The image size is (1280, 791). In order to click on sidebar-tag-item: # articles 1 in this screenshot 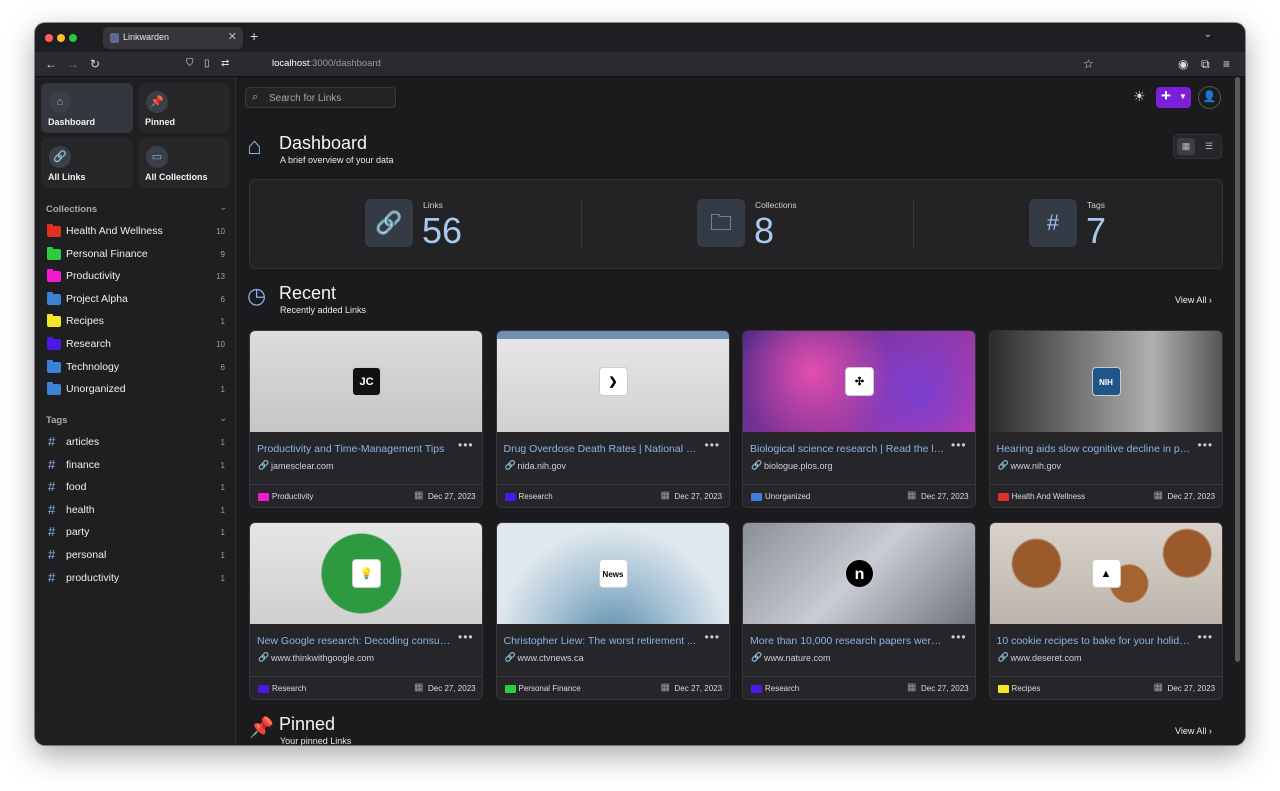, I will do `click(136, 443)`.